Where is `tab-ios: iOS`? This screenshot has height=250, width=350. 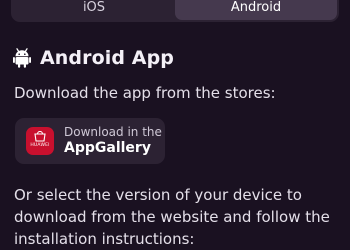
tab-ios: iOS is located at coordinates (94, 10).